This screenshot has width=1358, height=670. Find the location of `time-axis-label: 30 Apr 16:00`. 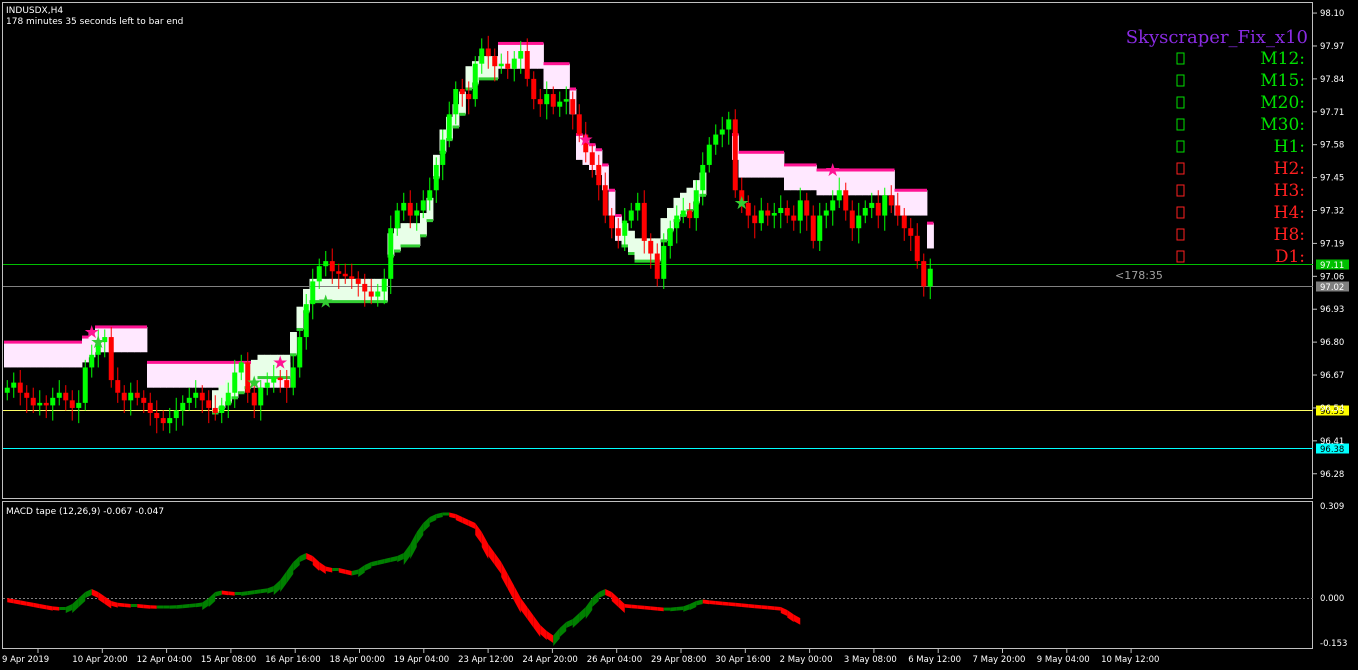

time-axis-label: 30 Apr 16:00 is located at coordinates (742, 660).